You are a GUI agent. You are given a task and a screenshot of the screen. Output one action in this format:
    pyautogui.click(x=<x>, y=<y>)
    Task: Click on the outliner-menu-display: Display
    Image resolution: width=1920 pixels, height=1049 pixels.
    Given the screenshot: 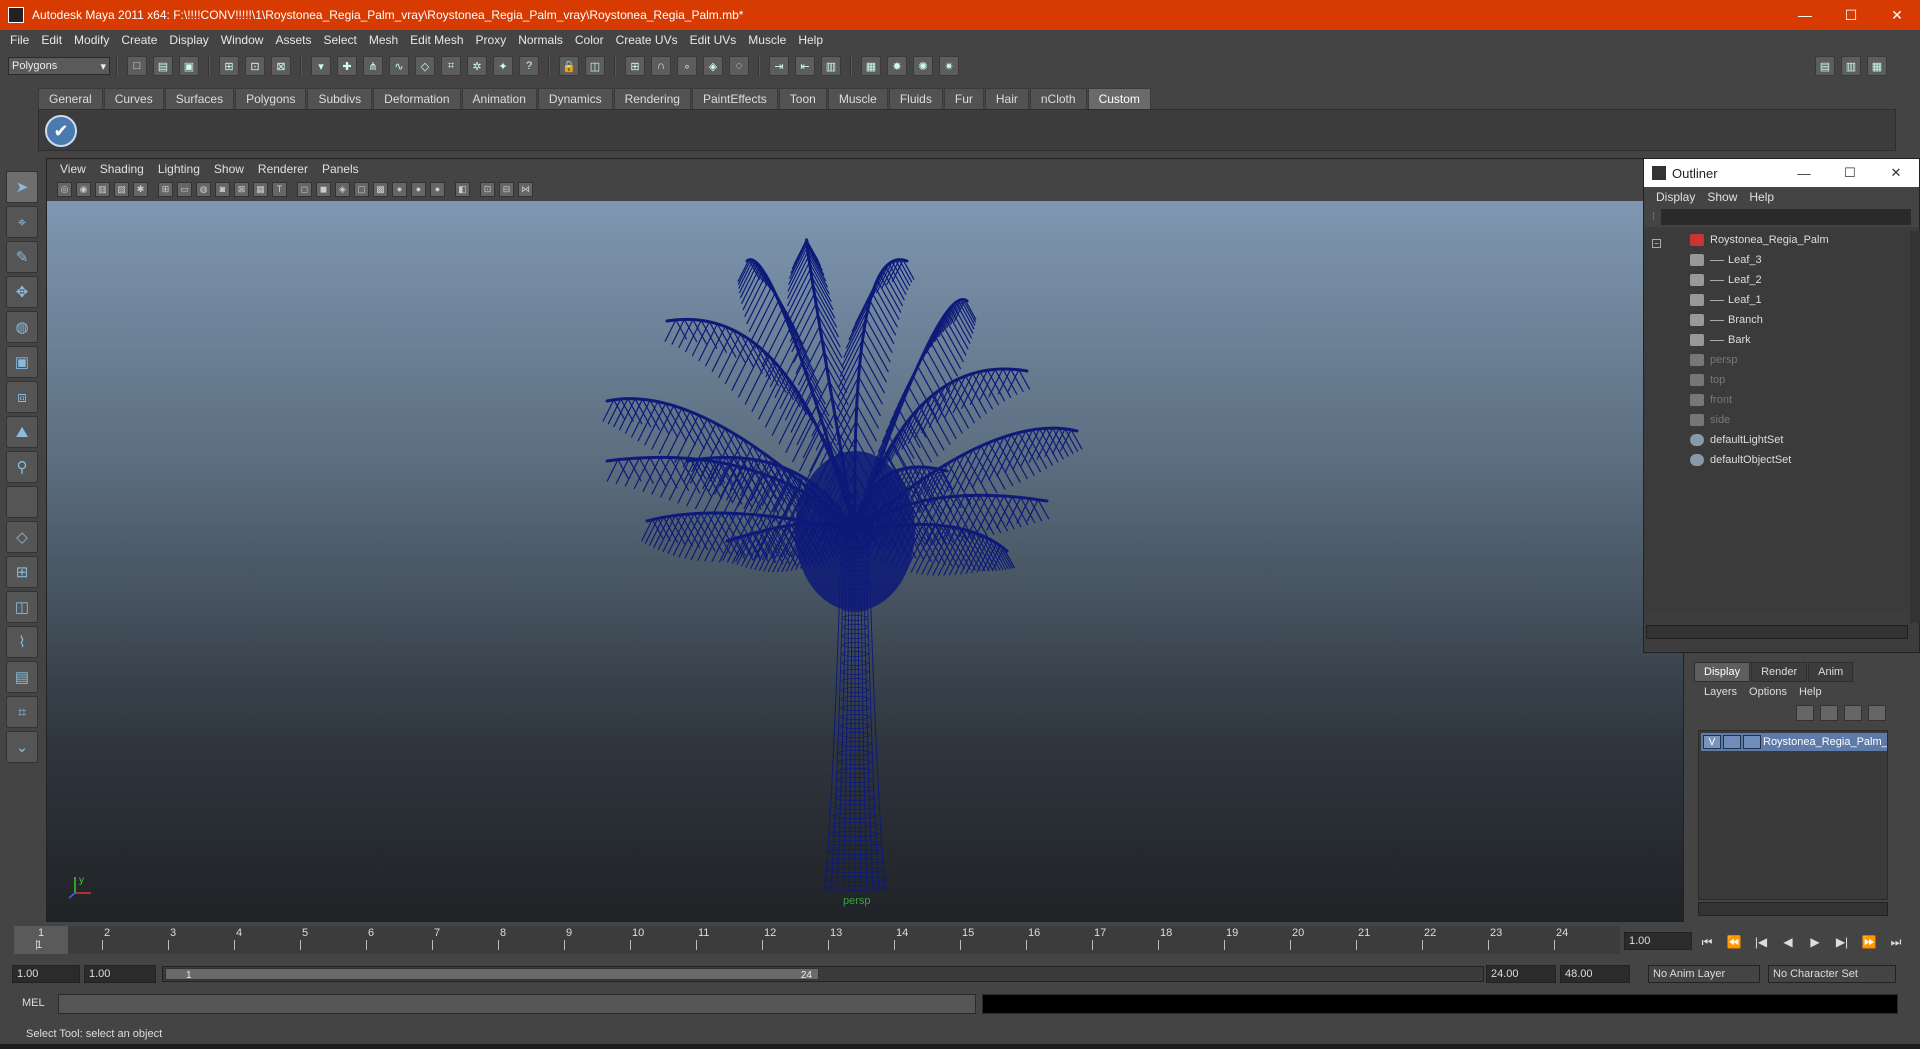 What is the action you would take?
    pyautogui.click(x=1675, y=197)
    